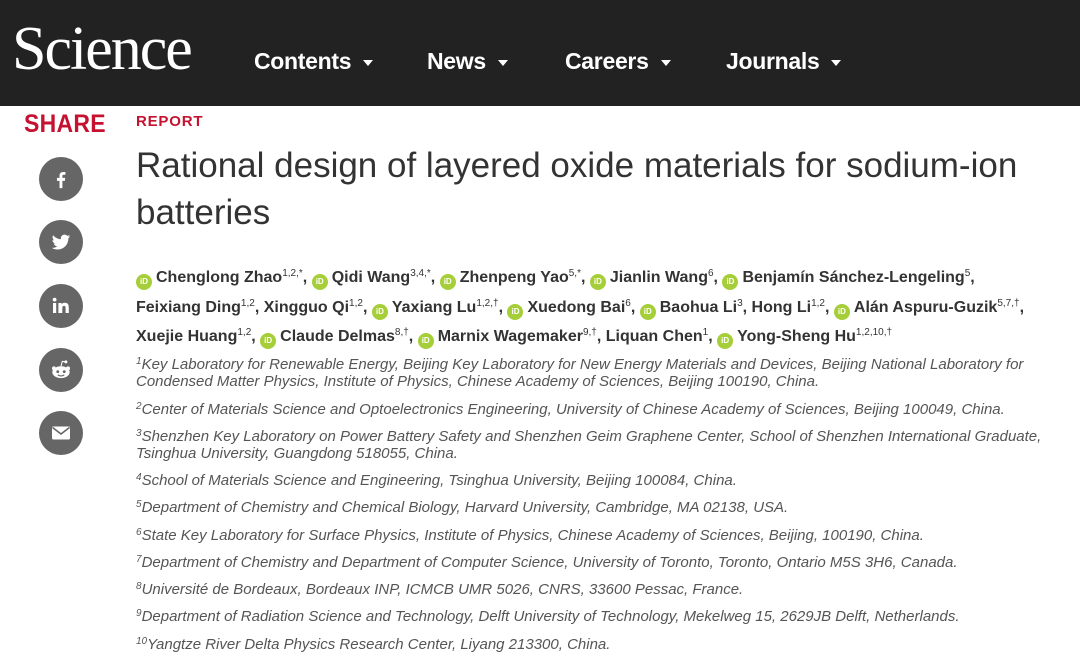 This screenshot has width=1080, height=662. I want to click on share-linkedin-button, so click(61, 306).